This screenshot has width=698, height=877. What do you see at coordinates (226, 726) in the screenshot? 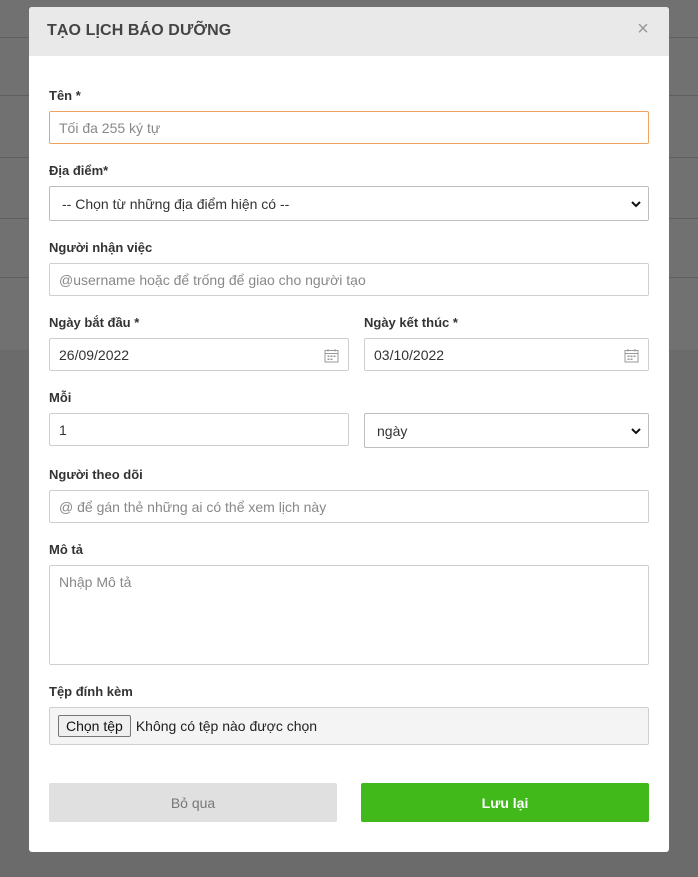
I see `file-status: Không có tệp nào được chọn` at bounding box center [226, 726].